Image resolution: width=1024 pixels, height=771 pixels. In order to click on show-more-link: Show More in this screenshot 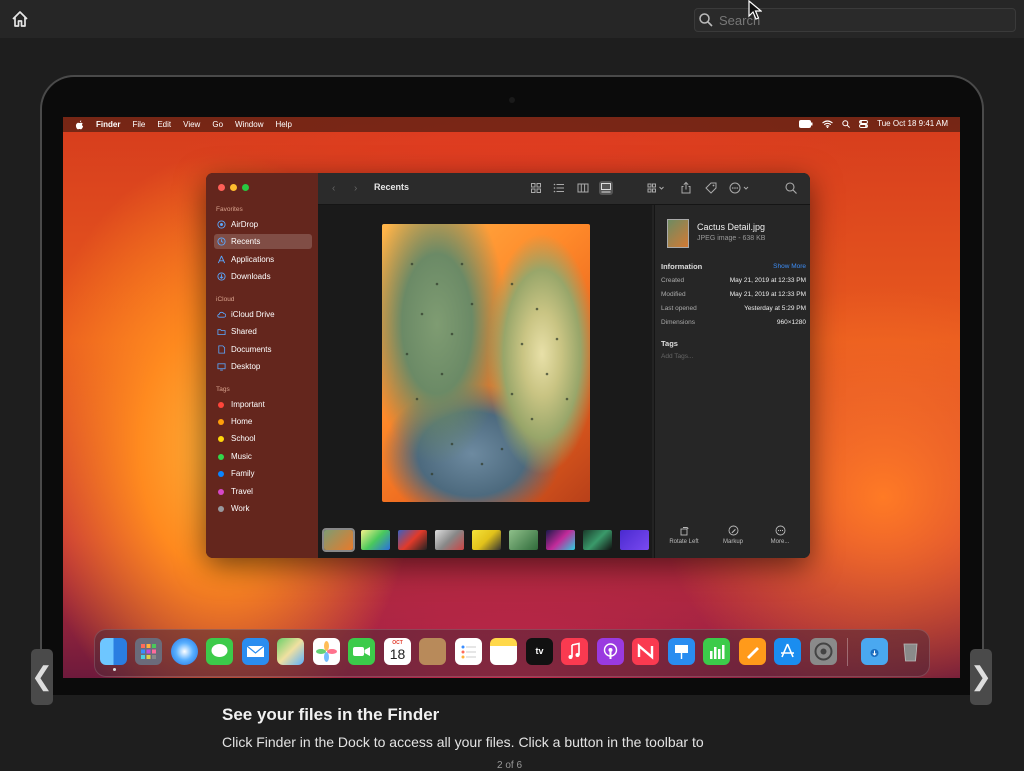, I will do `click(789, 266)`.